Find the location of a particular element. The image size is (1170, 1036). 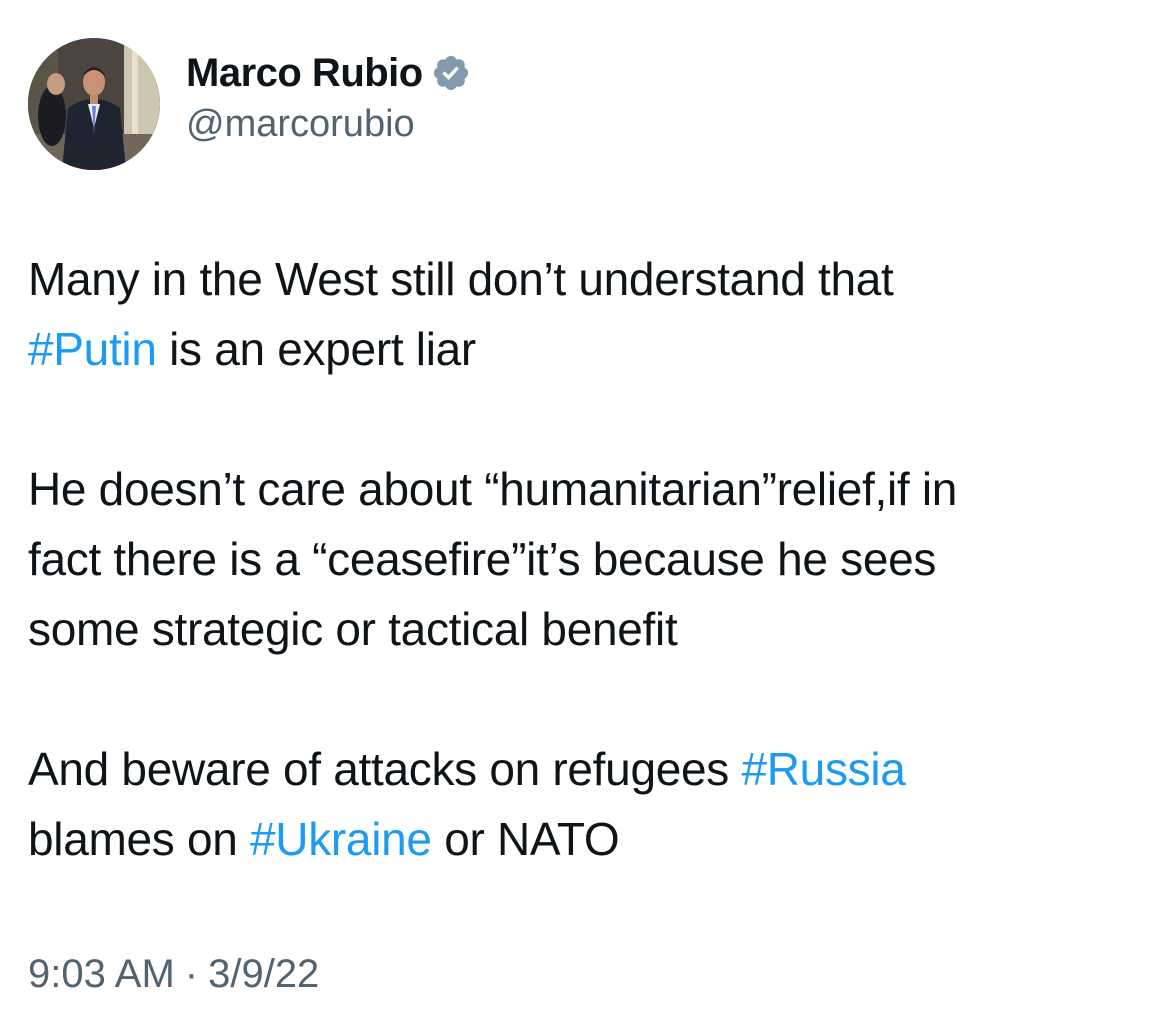

author-handle: @marcorubio is located at coordinates (328, 124).